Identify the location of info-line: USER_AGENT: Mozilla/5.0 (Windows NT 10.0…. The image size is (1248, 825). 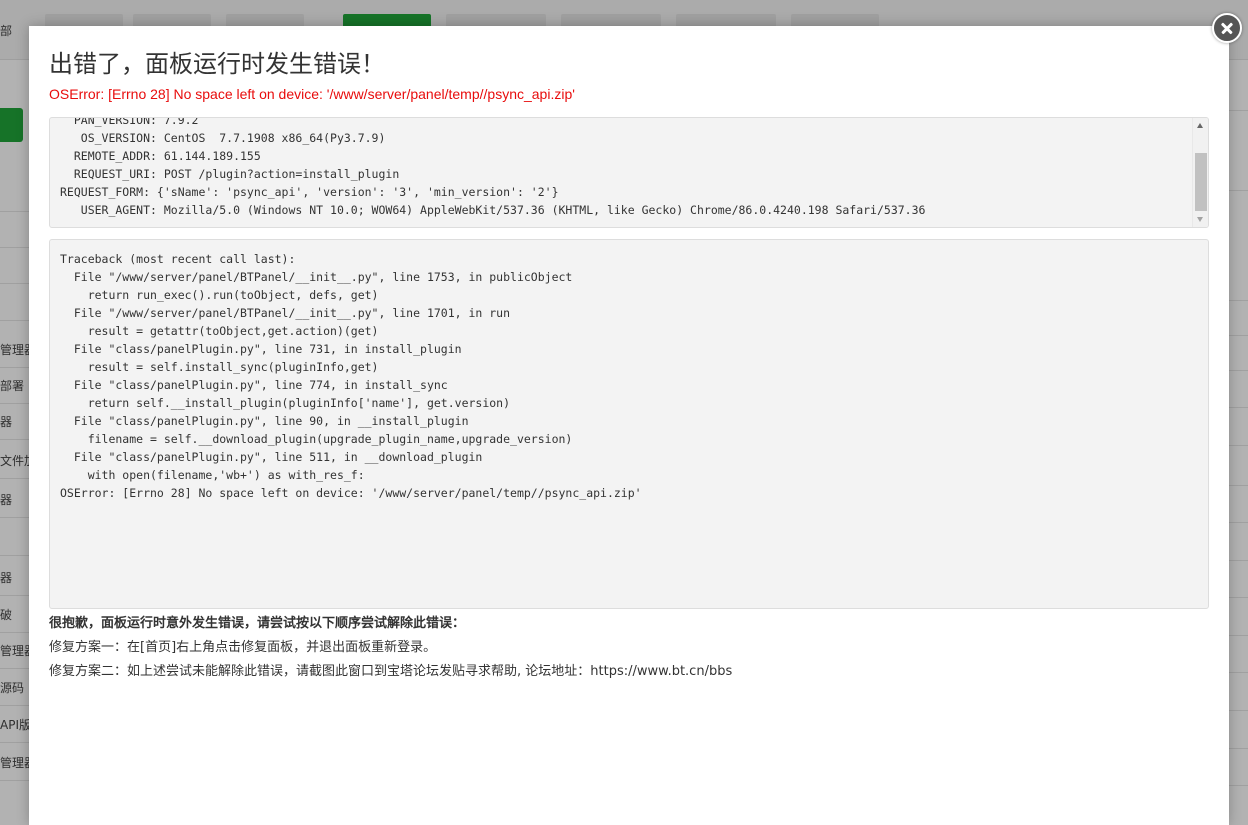
(493, 210).